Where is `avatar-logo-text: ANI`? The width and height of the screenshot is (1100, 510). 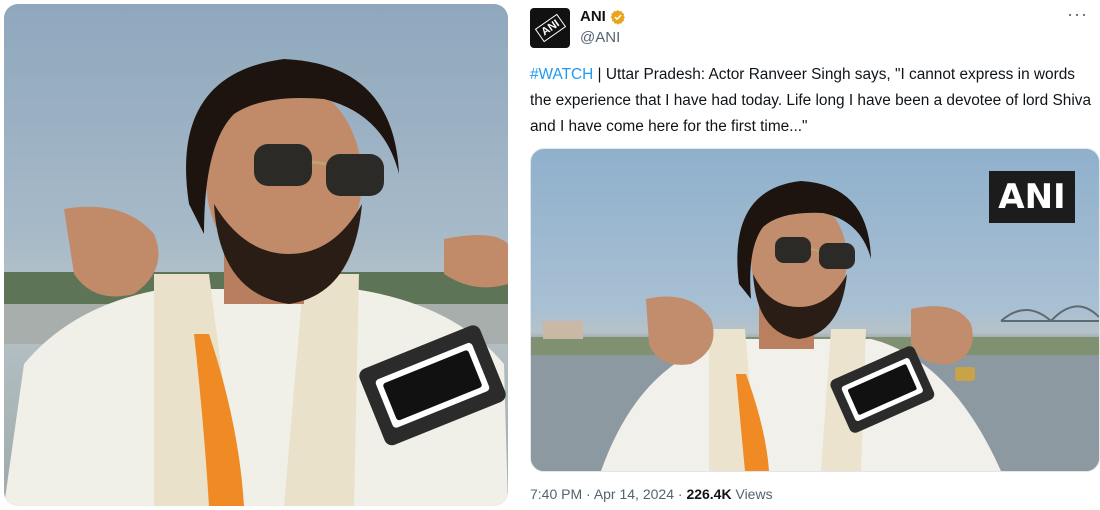
avatar-logo-text: ANI is located at coordinates (550, 28).